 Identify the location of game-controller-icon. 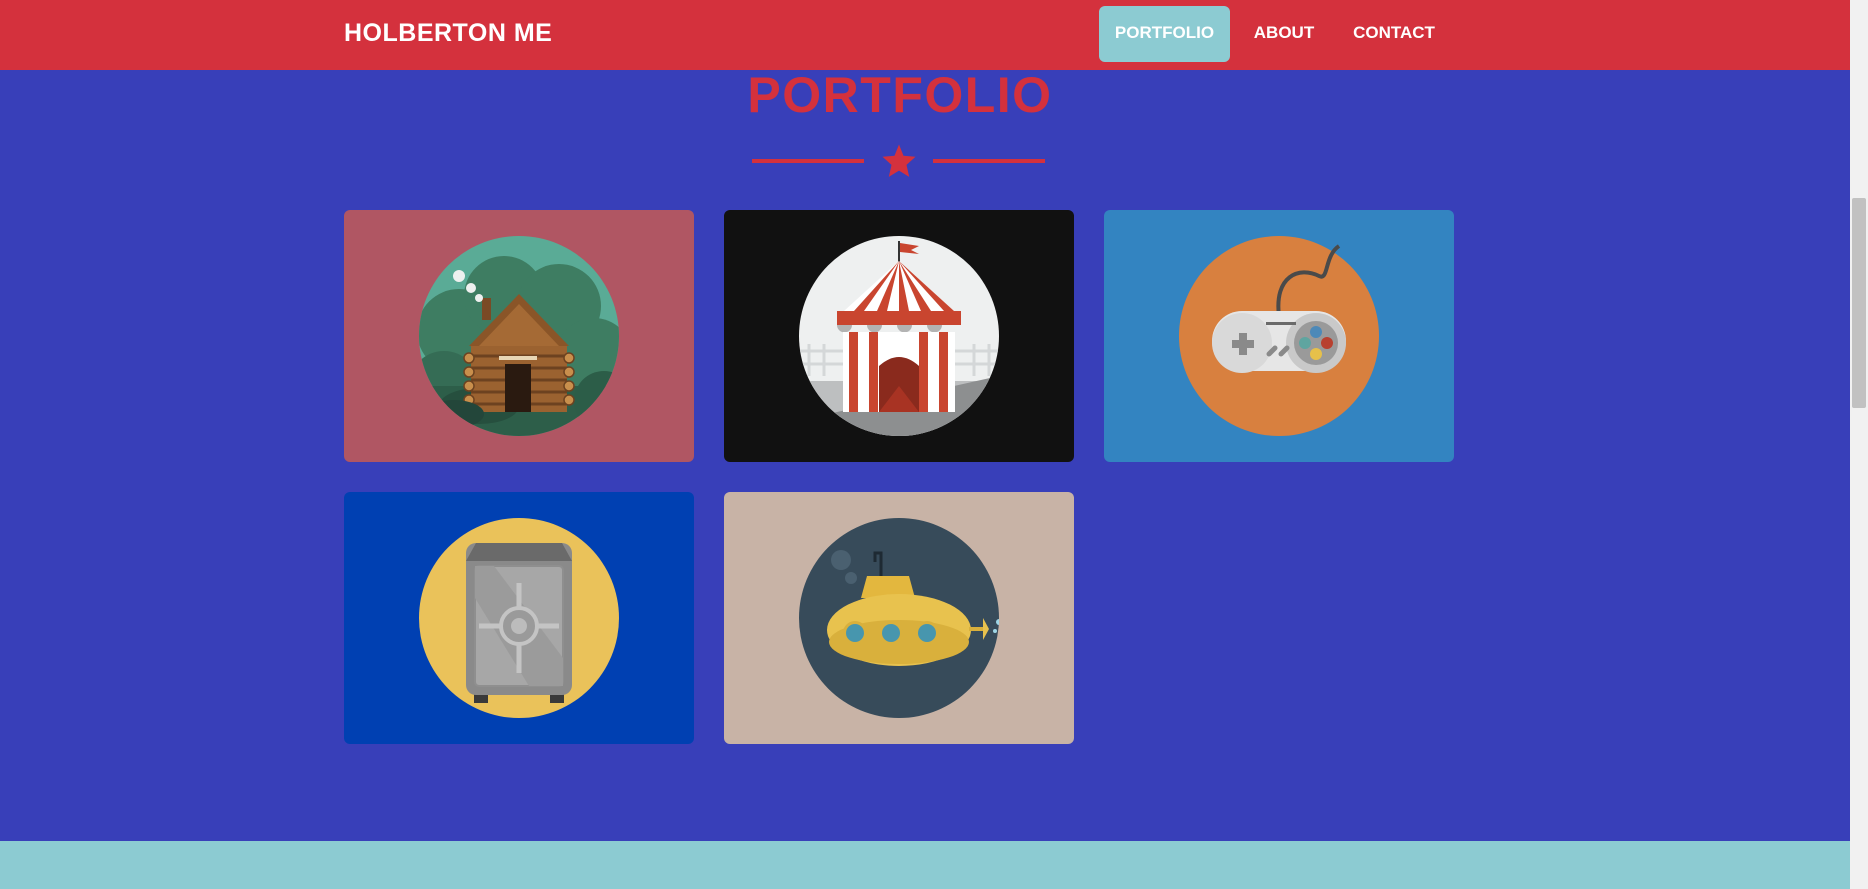
(1279, 336).